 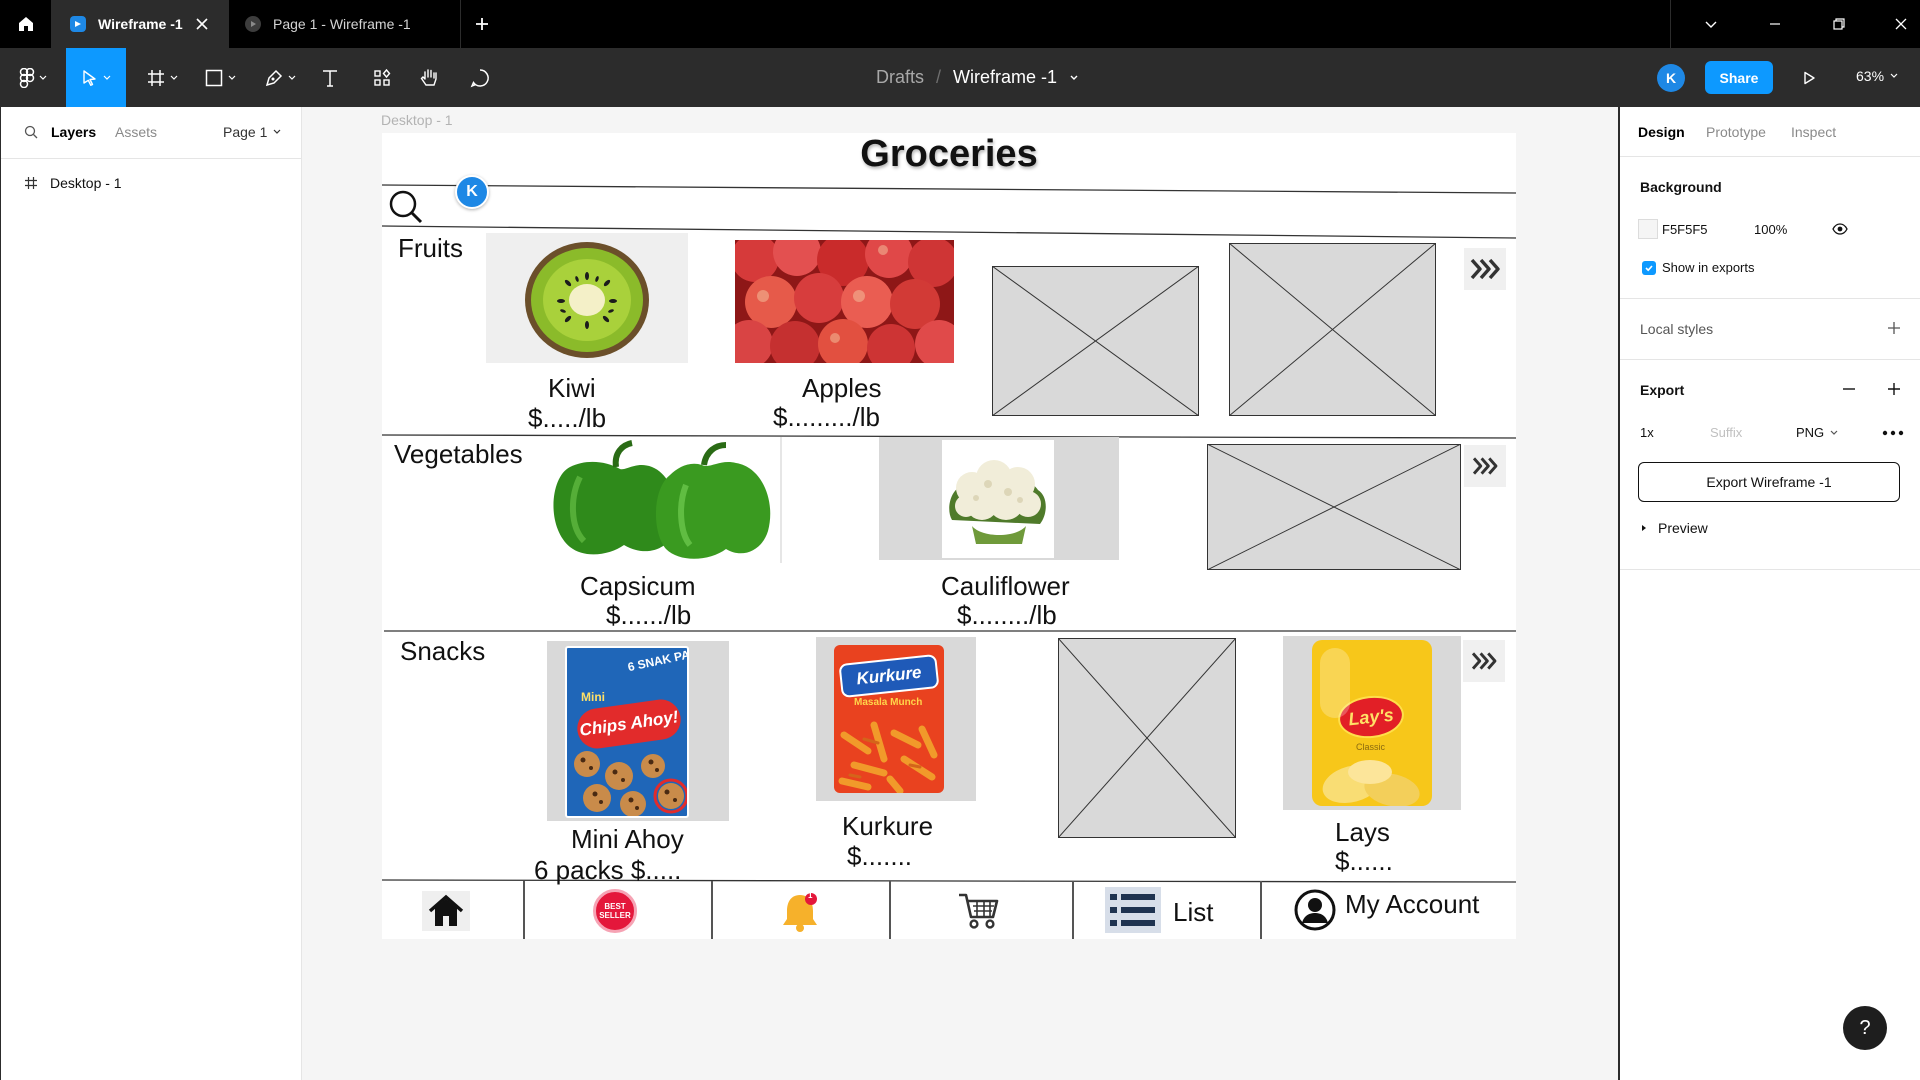 I want to click on close-window-button, so click(x=1901, y=24).